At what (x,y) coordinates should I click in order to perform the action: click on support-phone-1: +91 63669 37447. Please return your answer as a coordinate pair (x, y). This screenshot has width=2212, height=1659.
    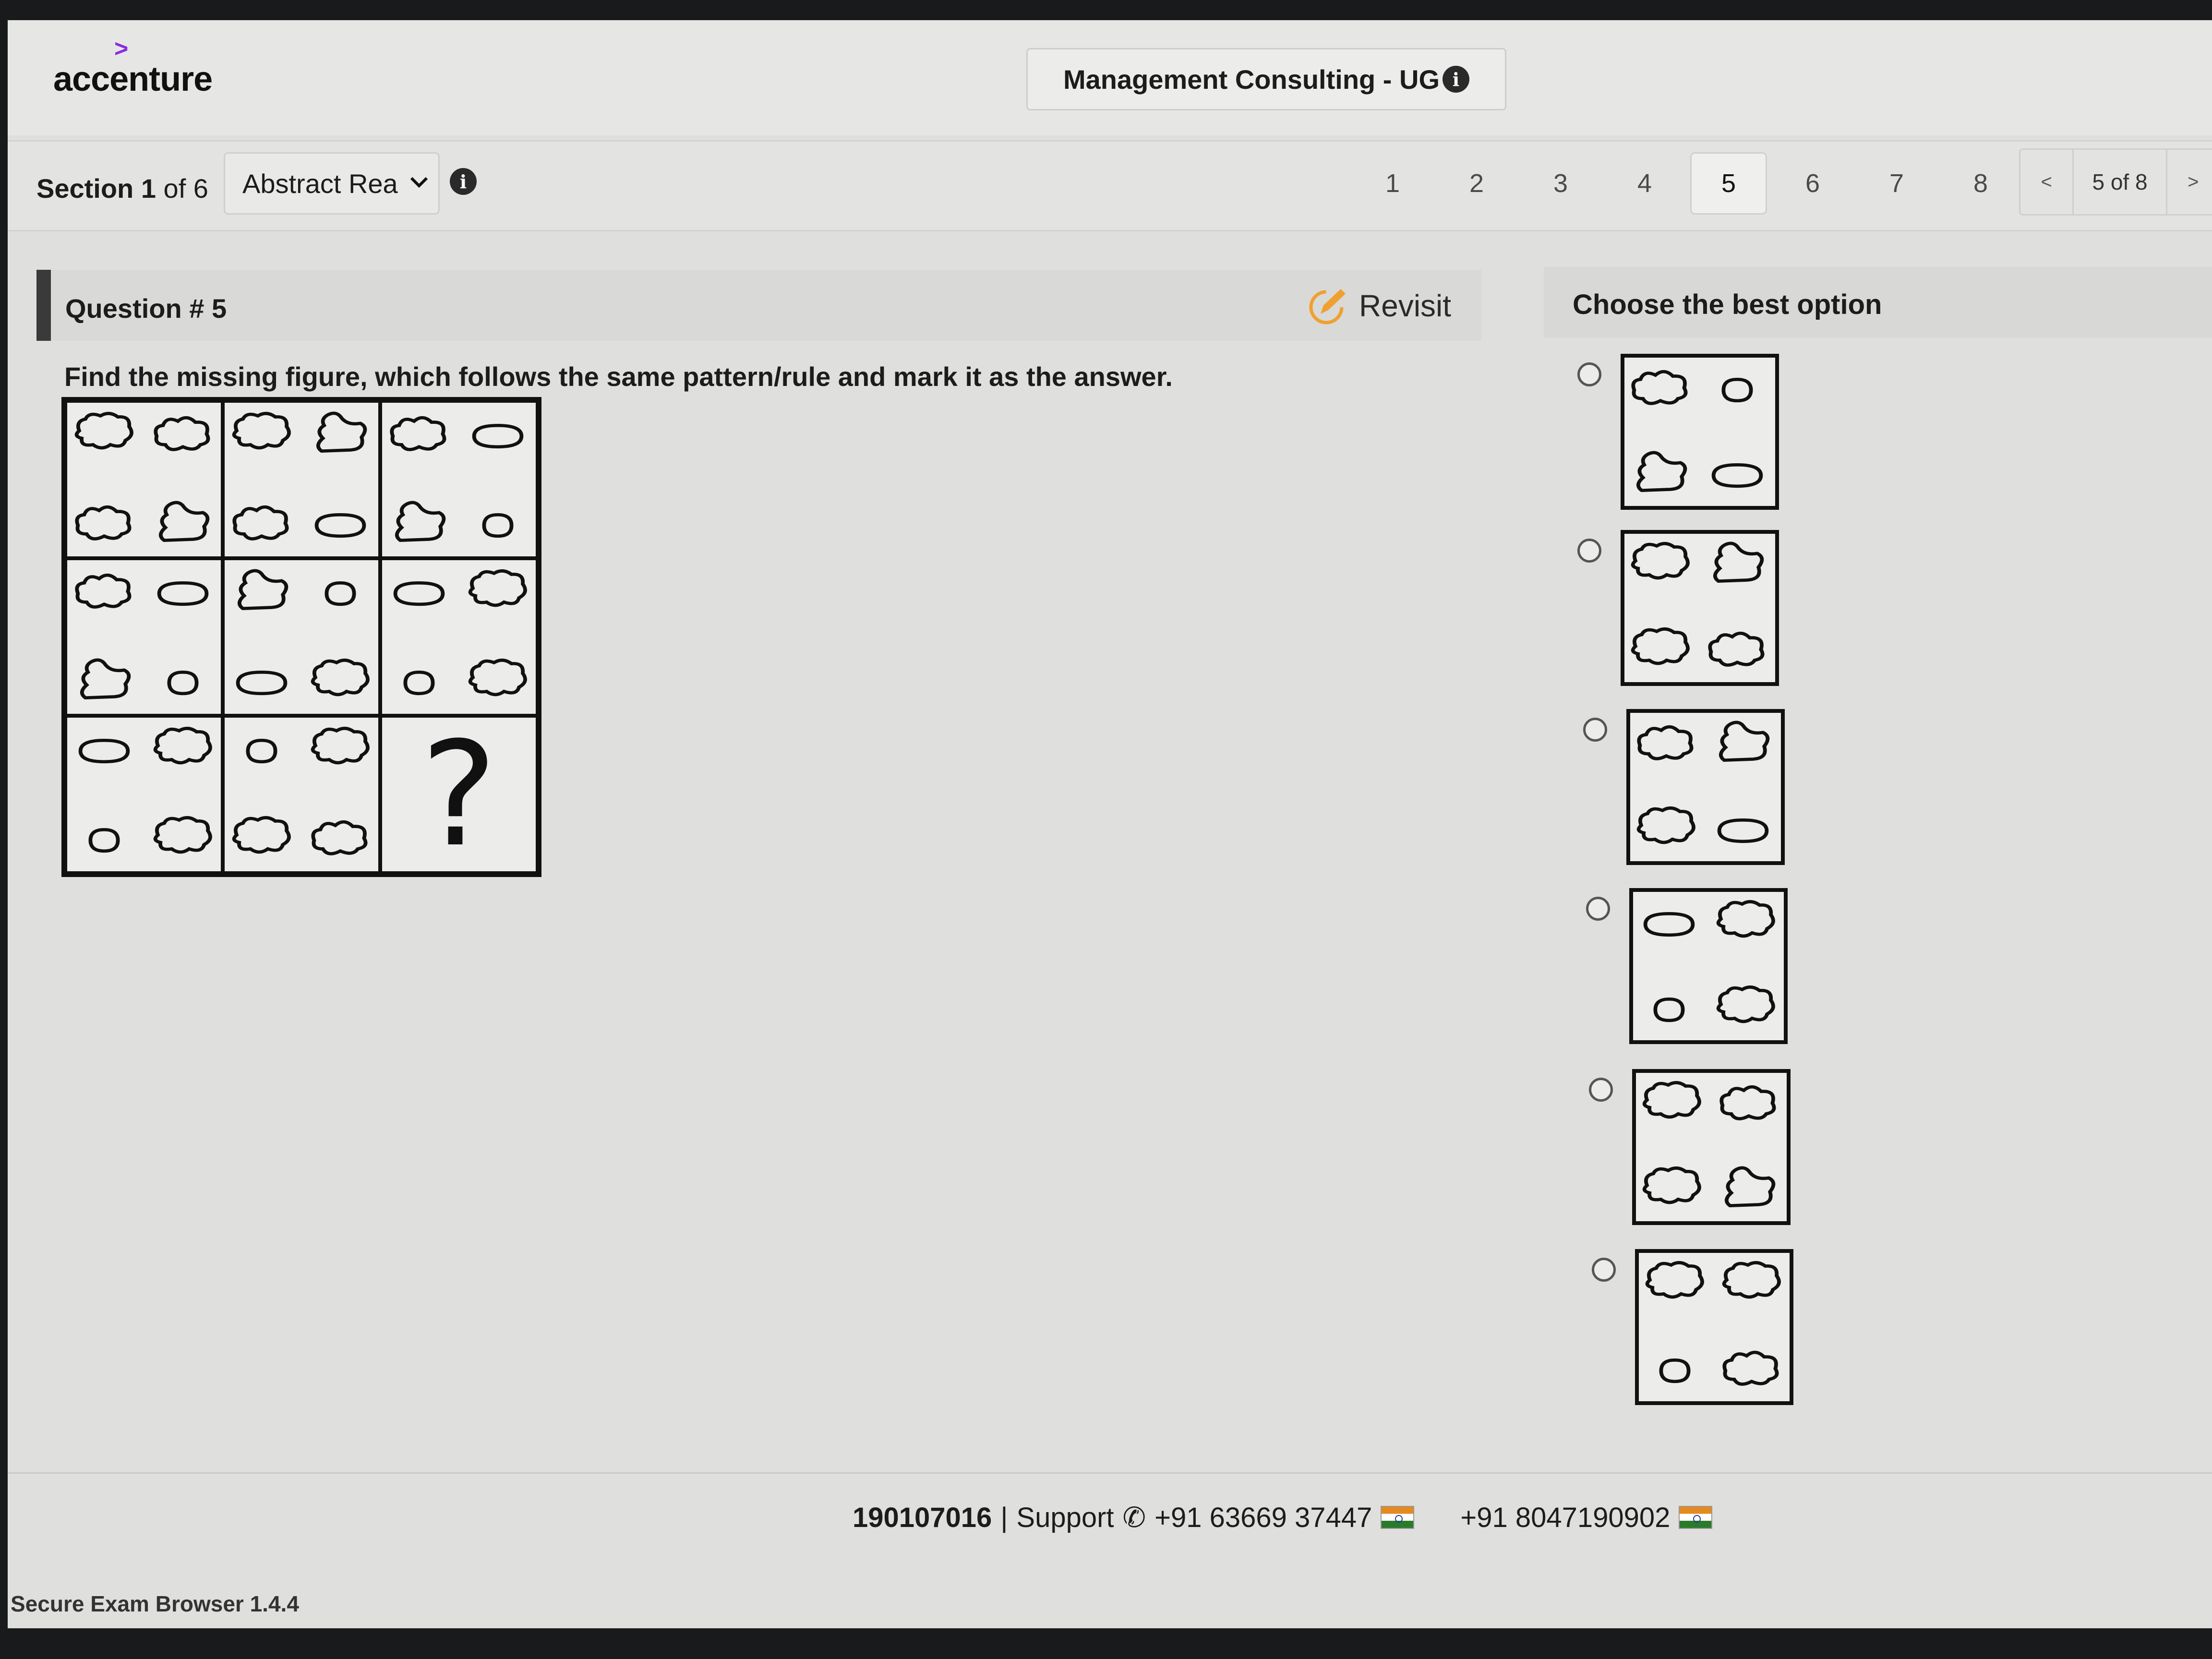
    Looking at the image, I should click on (1263, 1517).